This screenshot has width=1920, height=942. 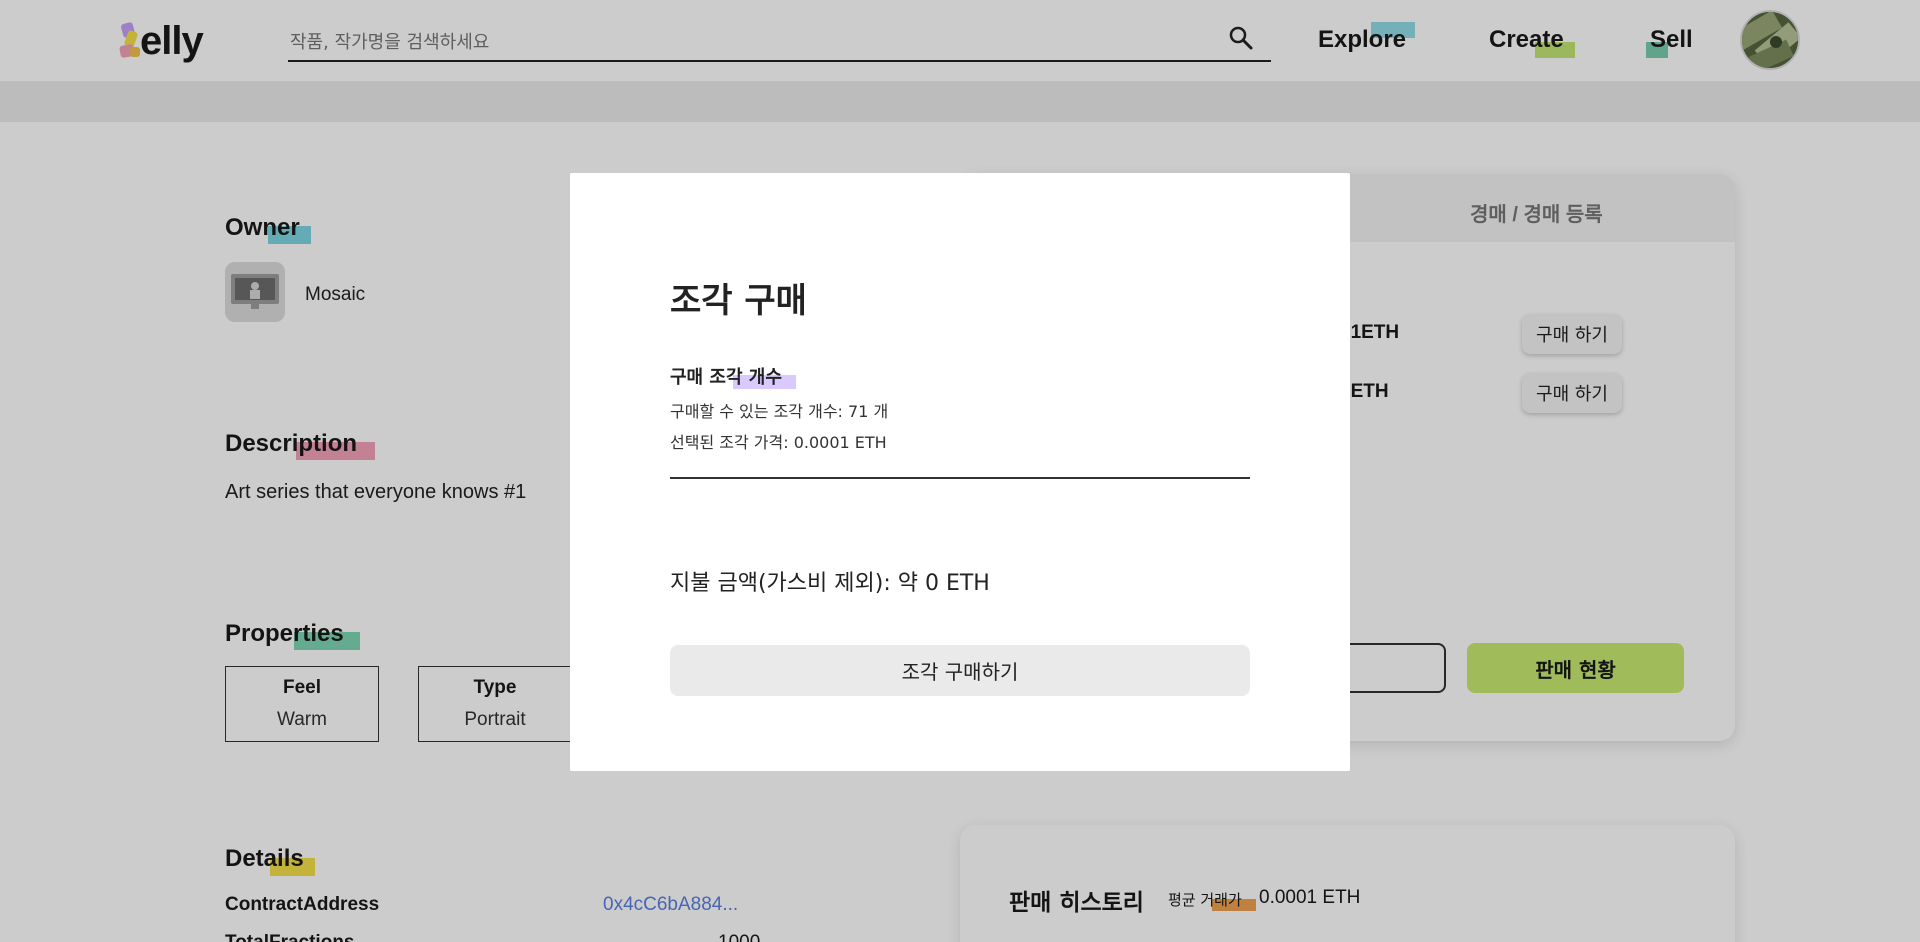 What do you see at coordinates (726, 377) in the screenshot?
I see `quantity-label: 구매 조각 개수` at bounding box center [726, 377].